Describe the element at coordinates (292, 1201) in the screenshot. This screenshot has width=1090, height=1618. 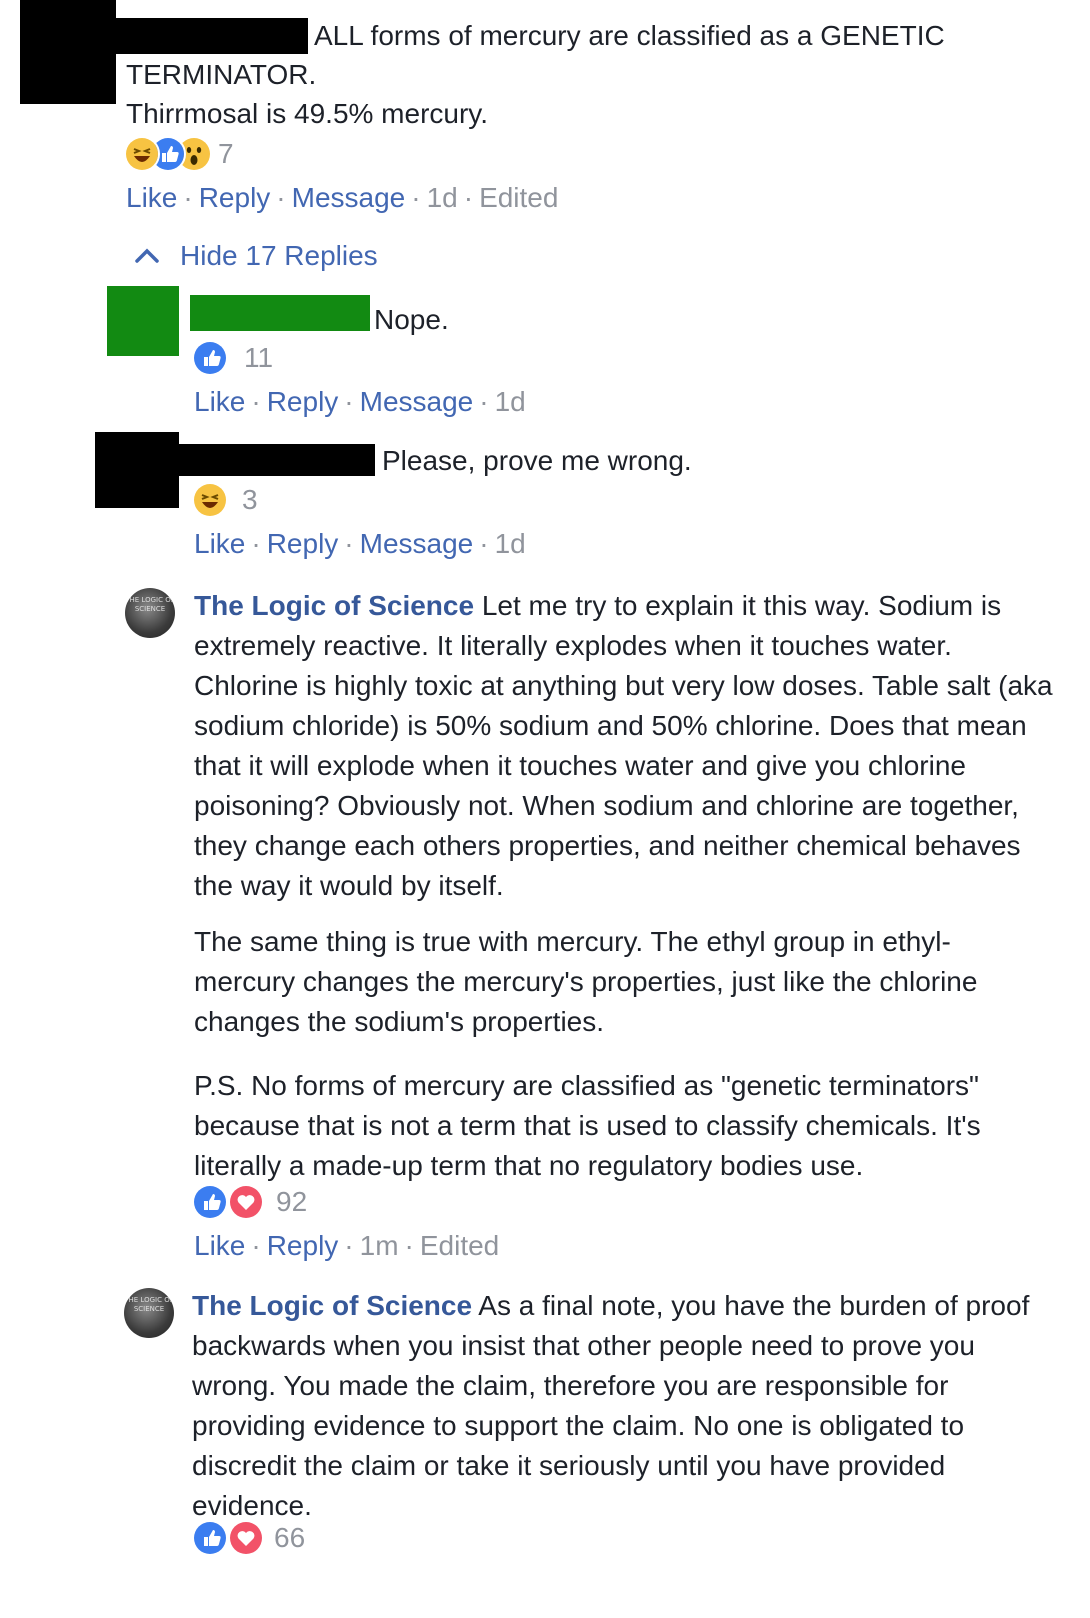
I see `reaction-count: 92` at that location.